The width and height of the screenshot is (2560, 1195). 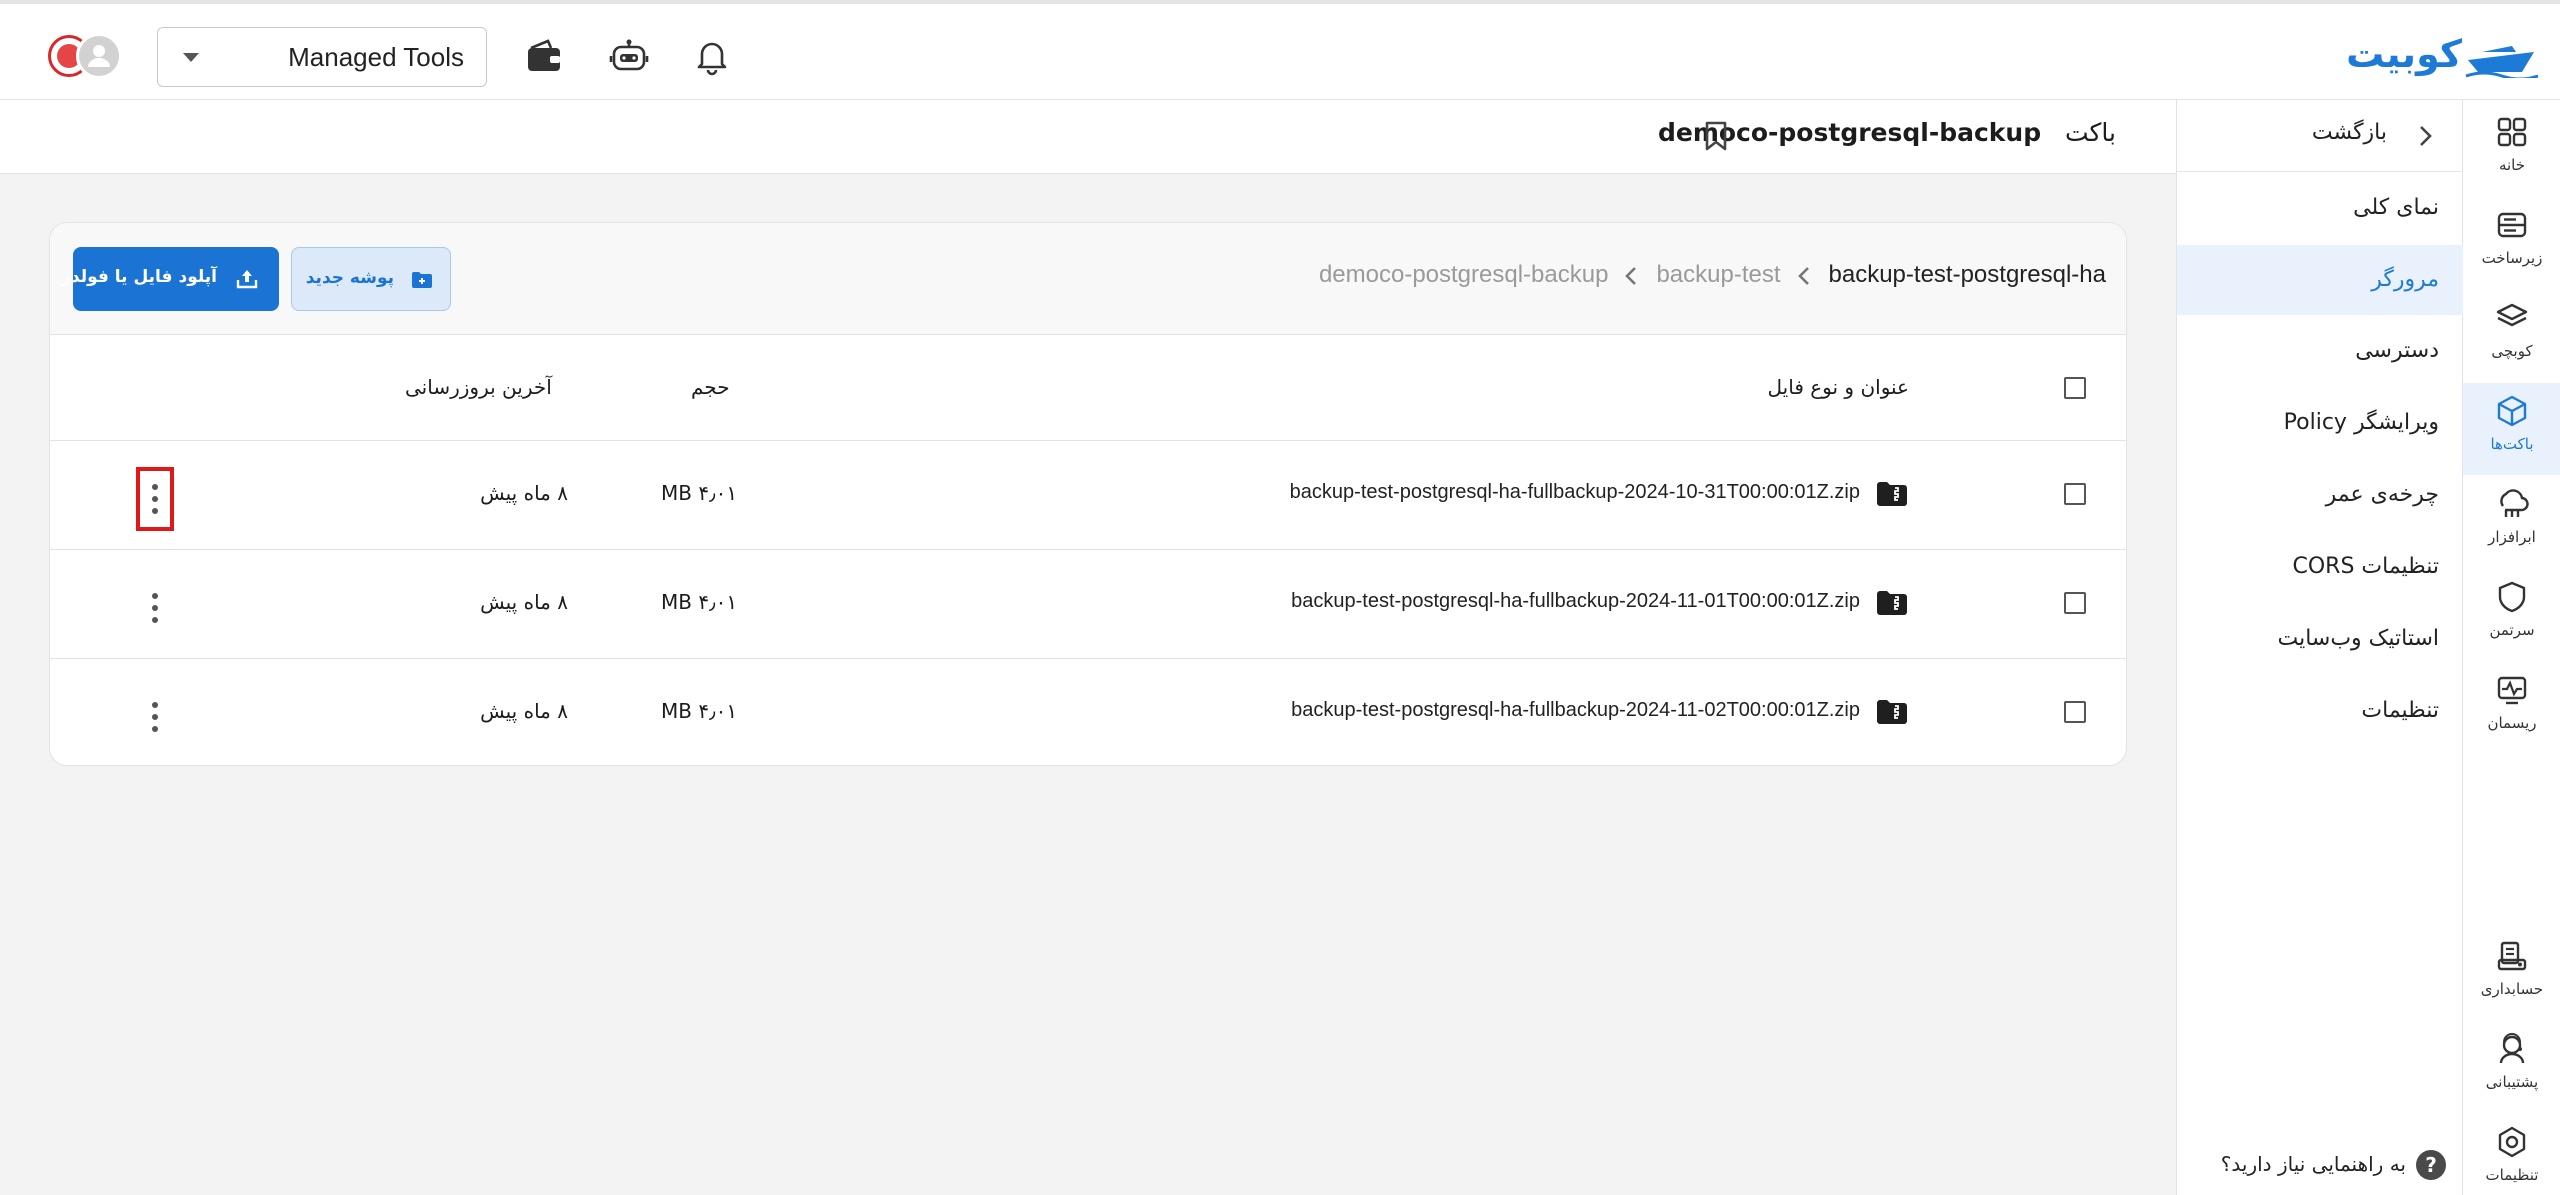 What do you see at coordinates (2320, 209) in the screenshot?
I see `sidebar-item-overview: نمای کلی` at bounding box center [2320, 209].